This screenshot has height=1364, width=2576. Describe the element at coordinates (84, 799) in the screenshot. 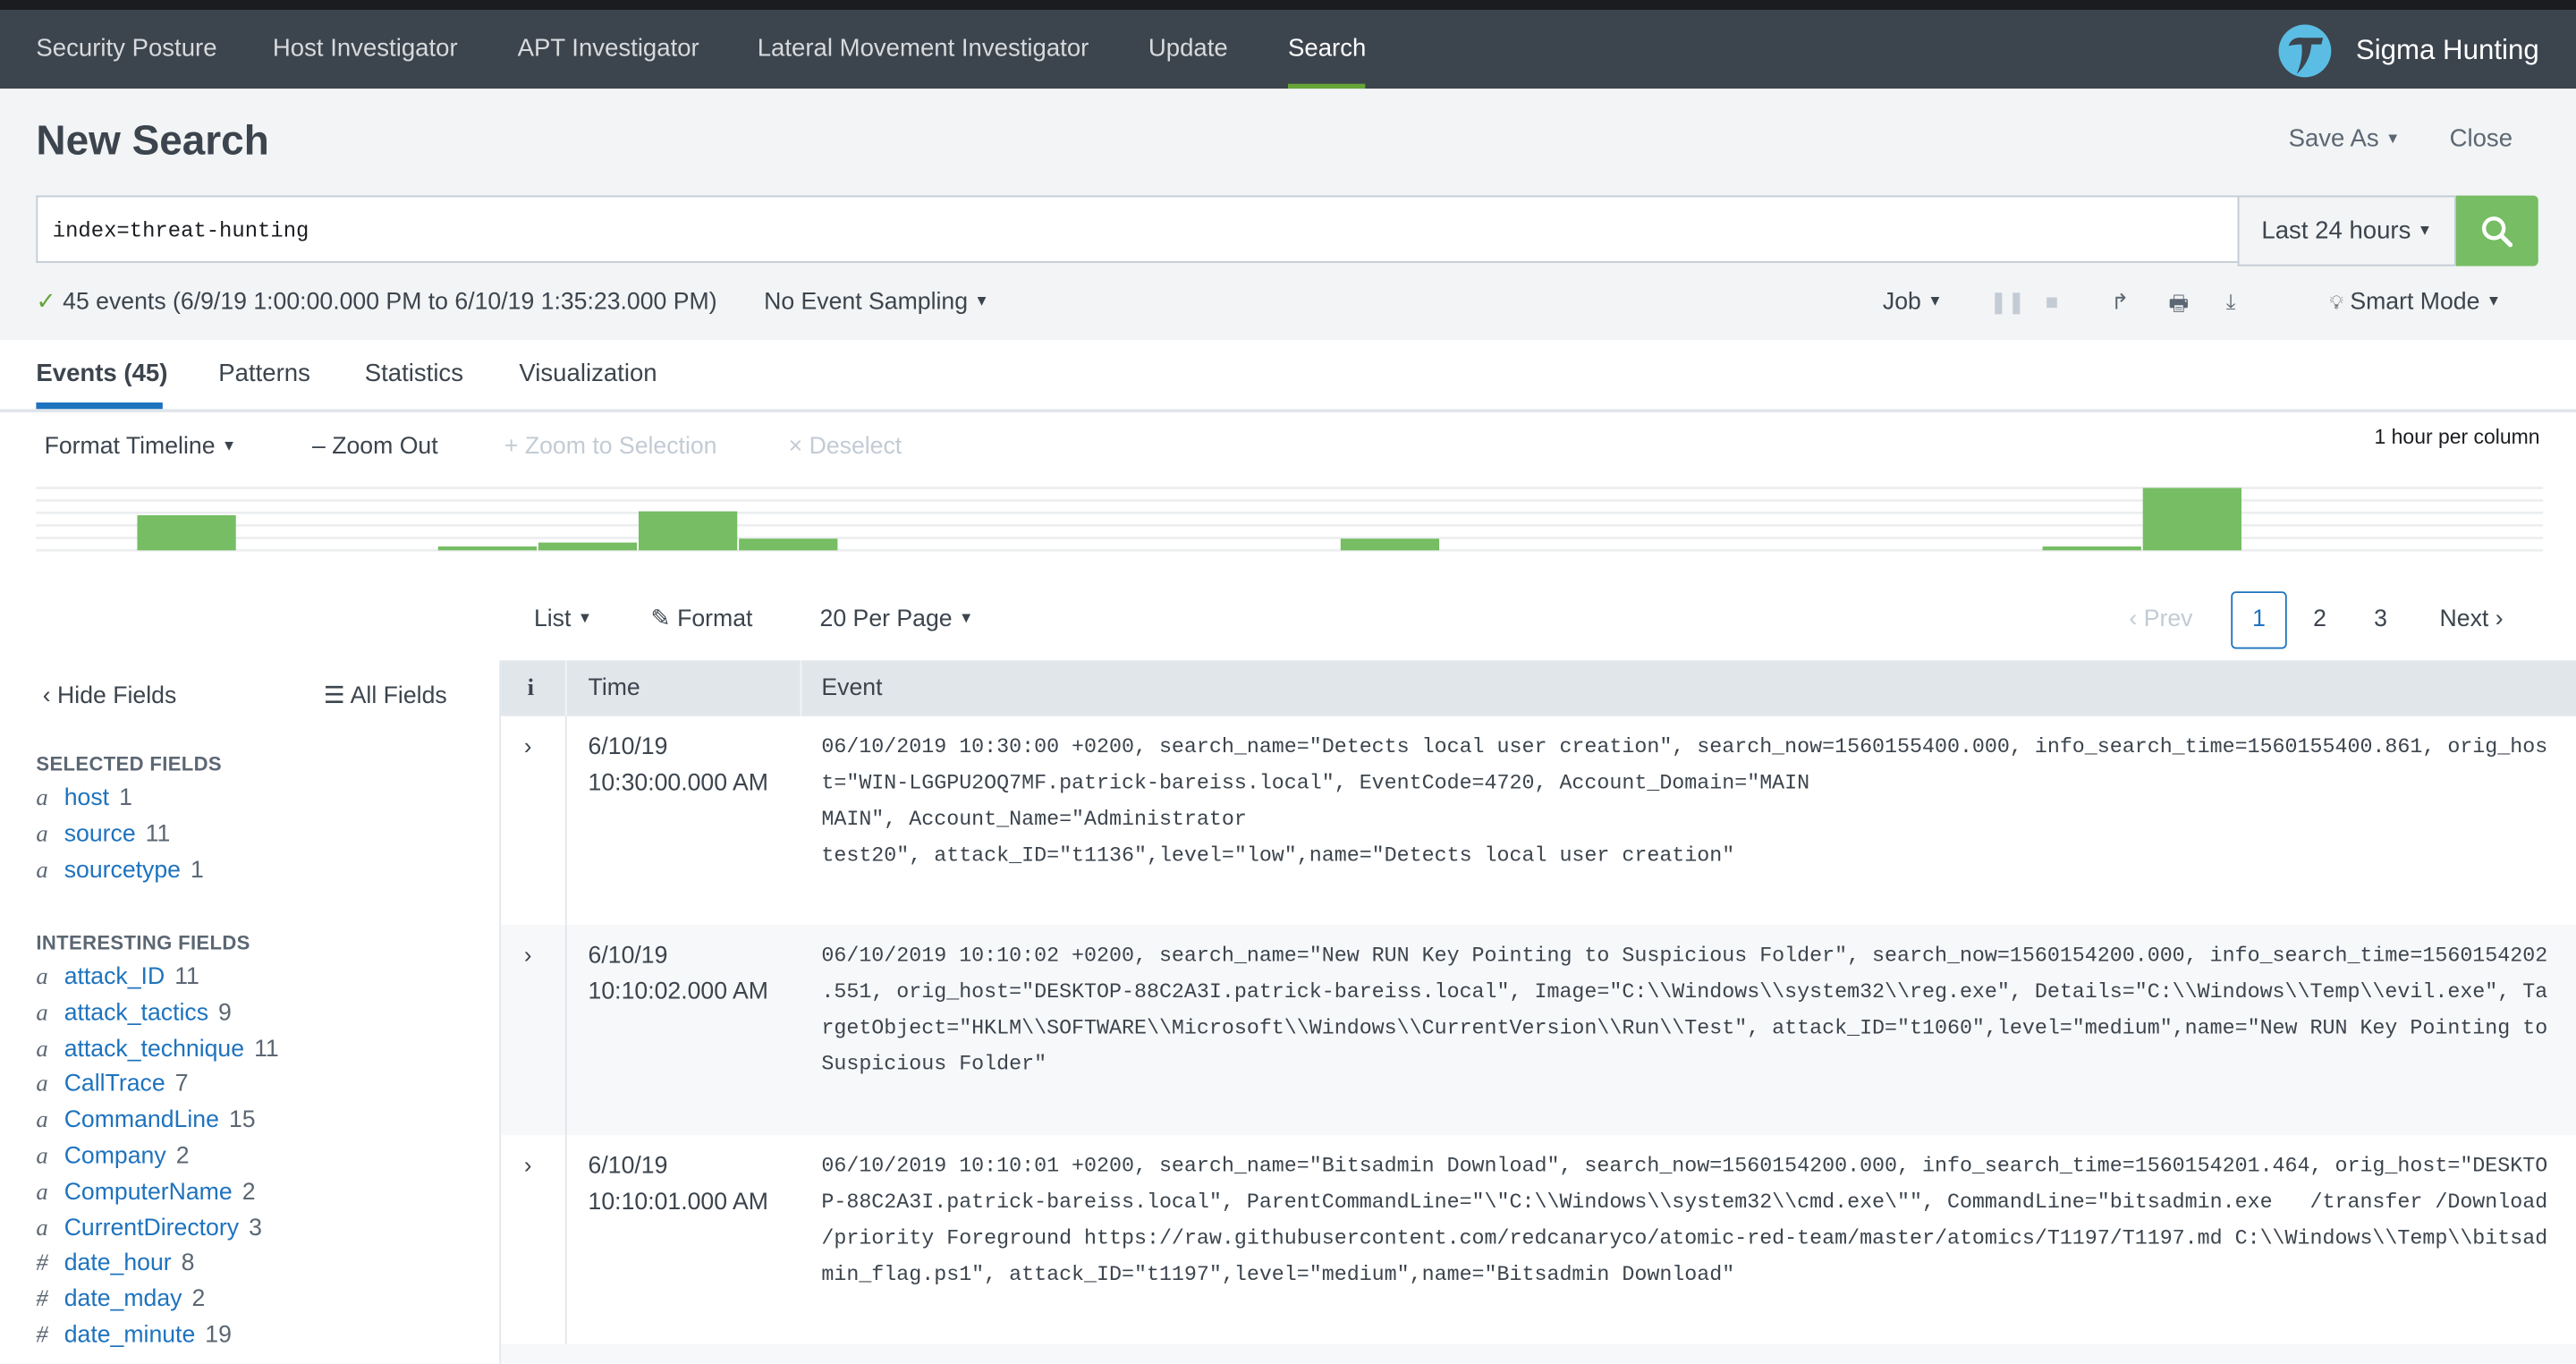

I see `field-host: a host 1` at that location.